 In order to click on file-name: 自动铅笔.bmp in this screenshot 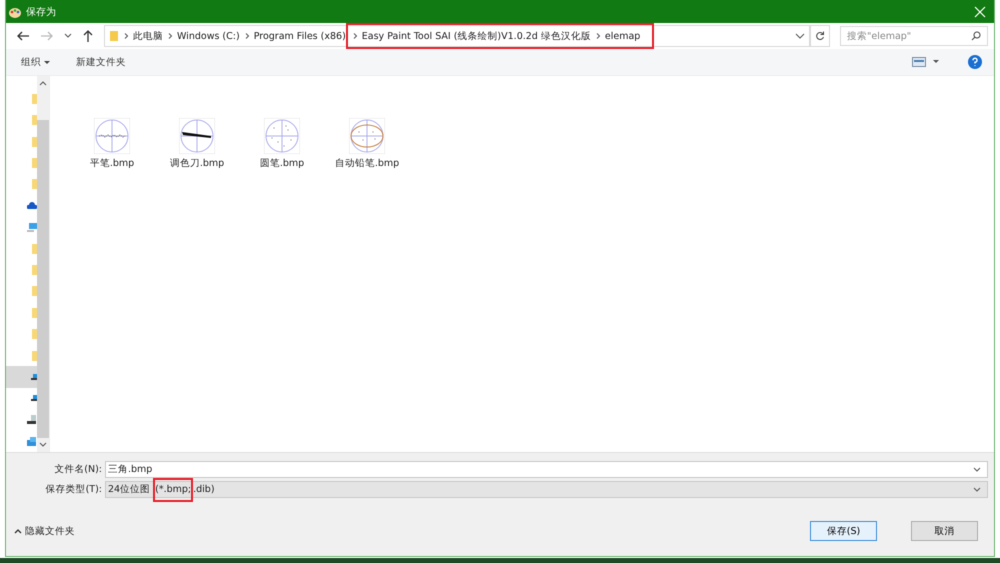, I will do `click(367, 163)`.